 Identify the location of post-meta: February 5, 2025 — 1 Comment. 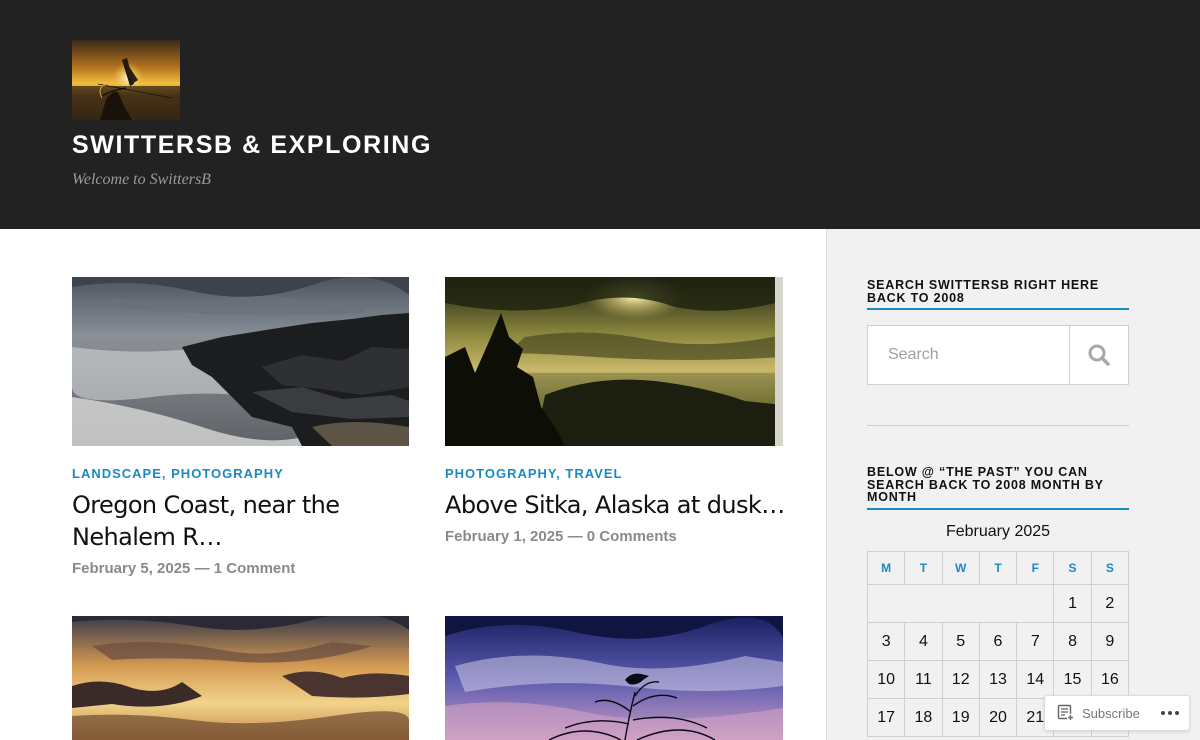
(183, 568).